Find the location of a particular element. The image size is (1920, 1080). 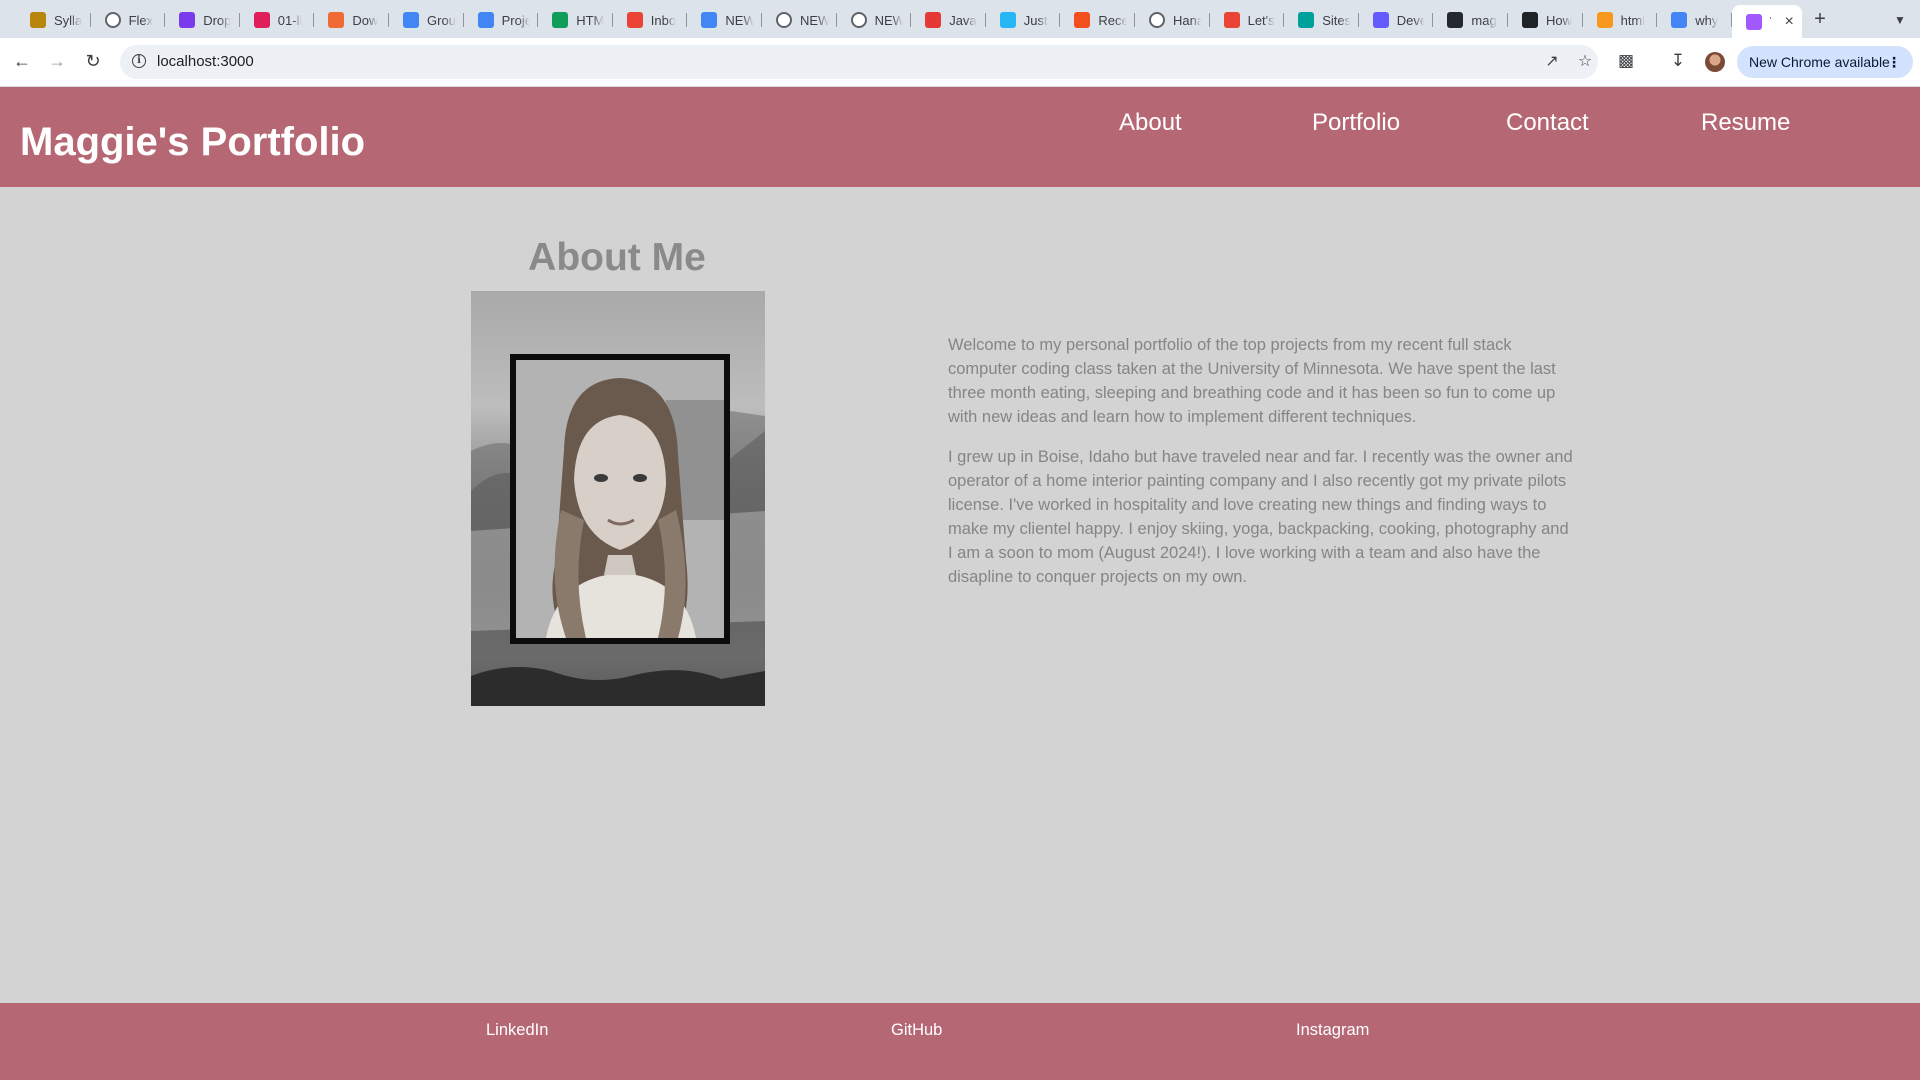

update-chrome-label: New Chrome available is located at coordinates (1819, 62).